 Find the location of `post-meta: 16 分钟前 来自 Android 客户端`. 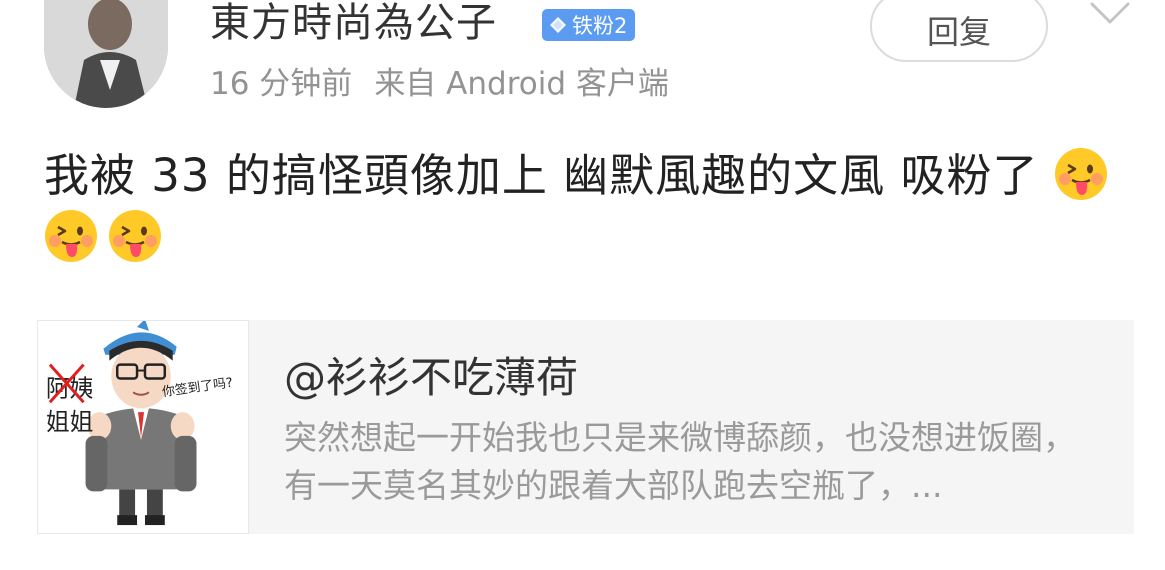

post-meta: 16 分钟前 来自 Android 客户端 is located at coordinates (439, 84).